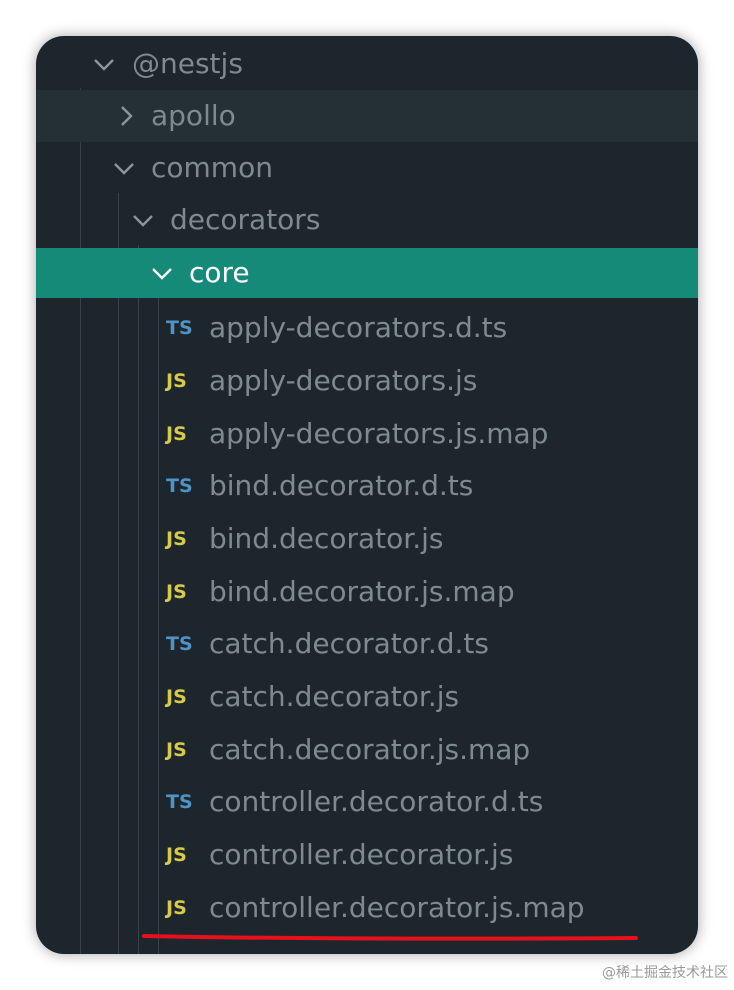  What do you see at coordinates (212, 167) in the screenshot?
I see `folder-label: common` at bounding box center [212, 167].